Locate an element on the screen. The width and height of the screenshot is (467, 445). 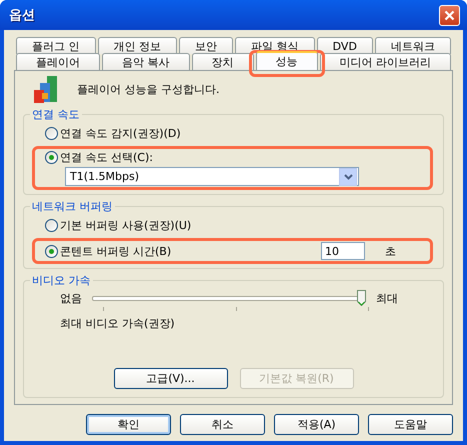
group-title: 연결 속도 is located at coordinates (55, 114).